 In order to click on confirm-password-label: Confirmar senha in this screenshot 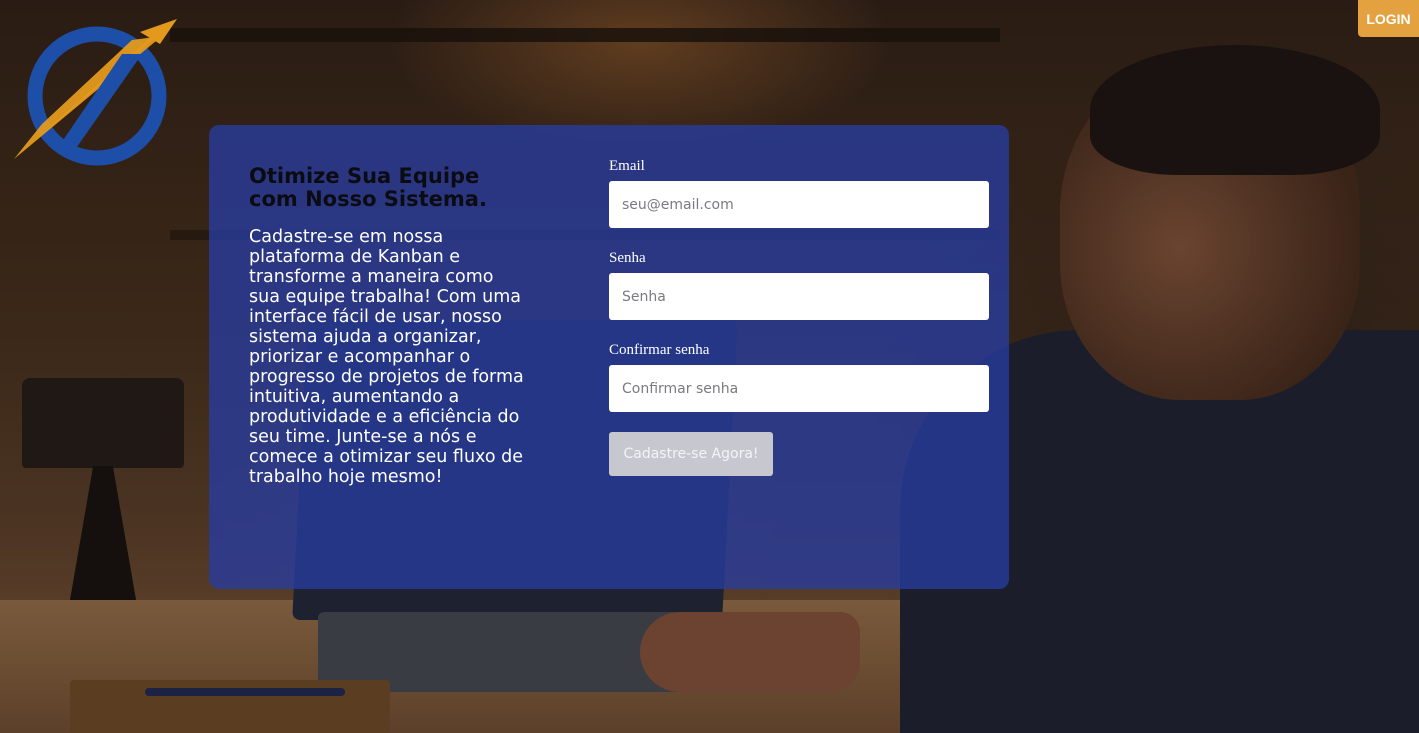, I will do `click(659, 350)`.